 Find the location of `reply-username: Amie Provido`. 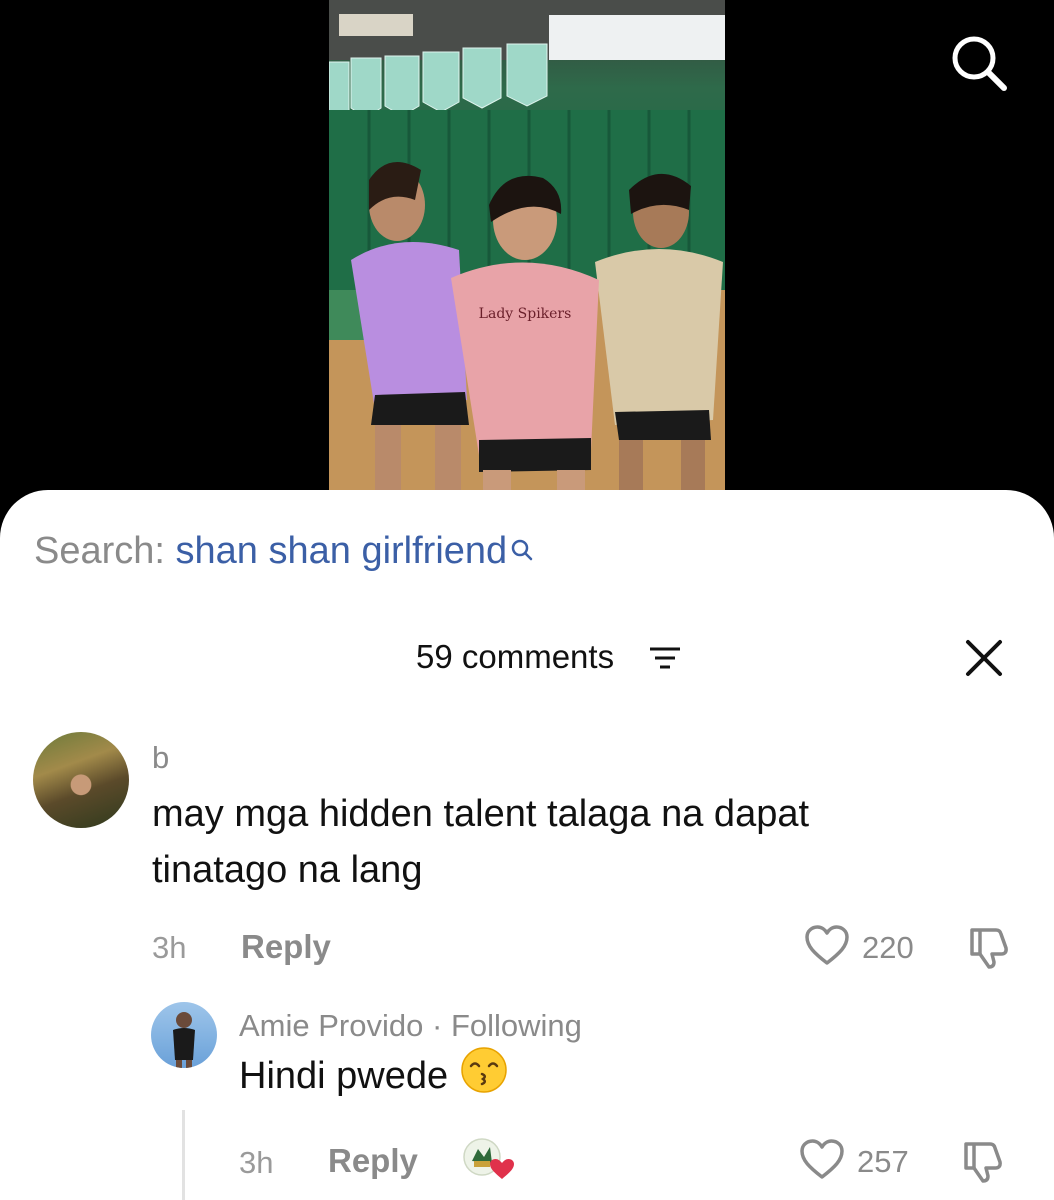

reply-username: Amie Provido is located at coordinates (331, 1025).